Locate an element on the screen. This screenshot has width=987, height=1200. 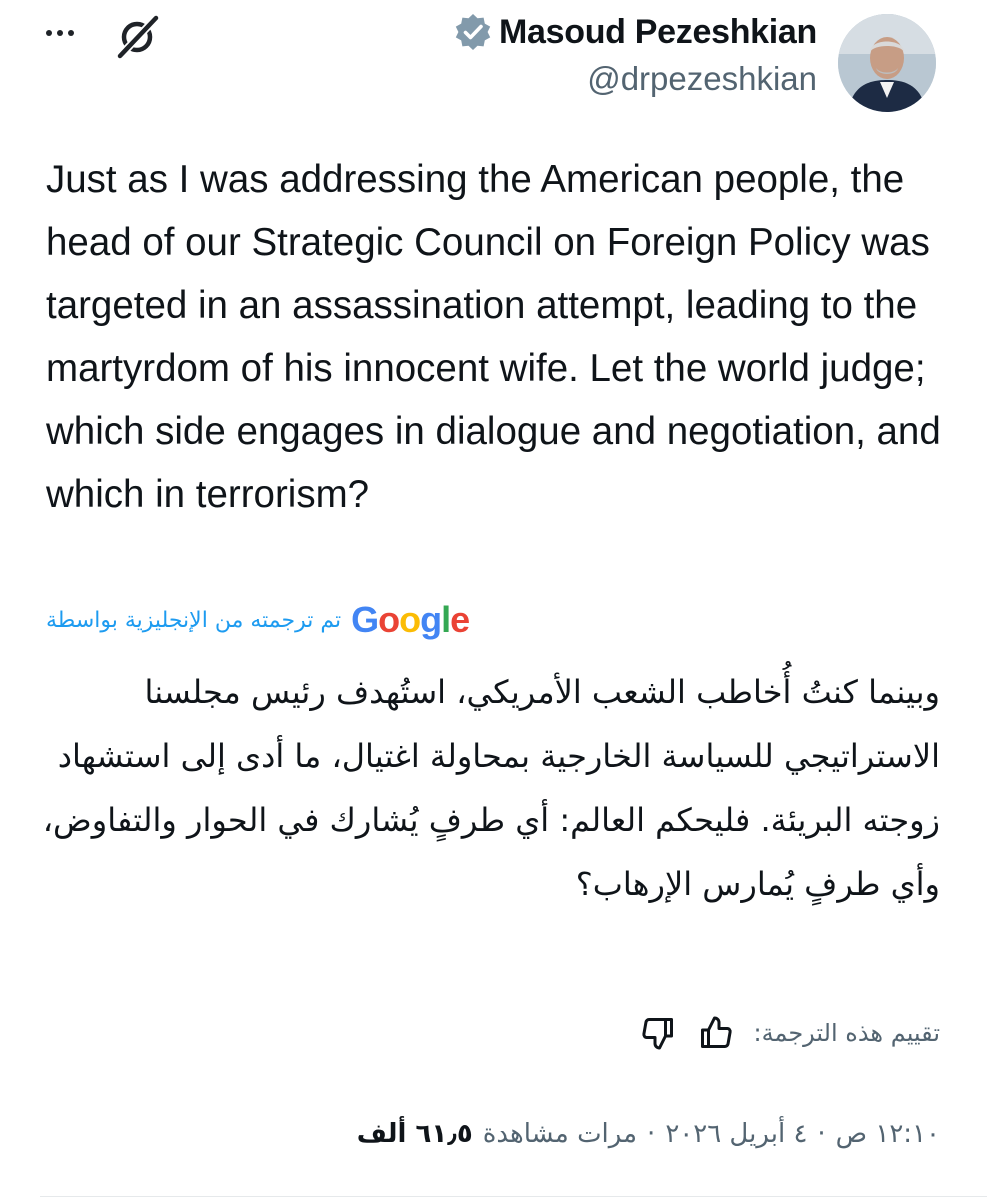
divider is located at coordinates (513, 1196).